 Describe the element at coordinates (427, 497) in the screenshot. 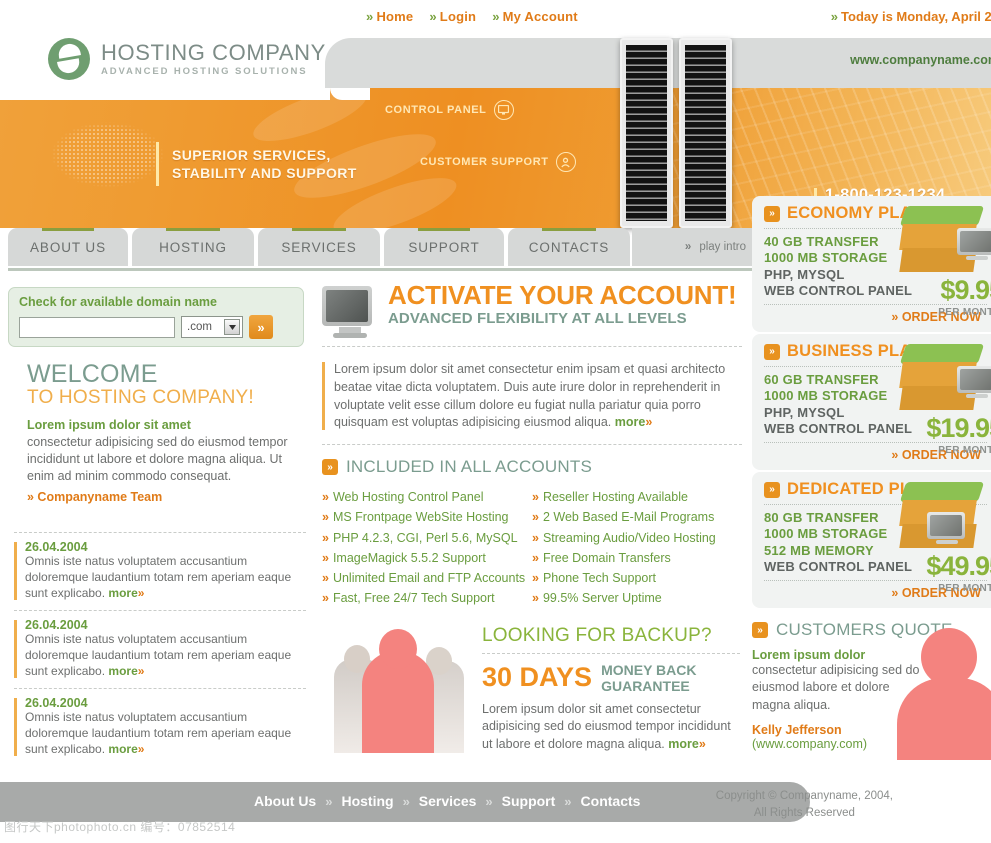

I see `feature-item: » Web Hosting Control Panel` at that location.